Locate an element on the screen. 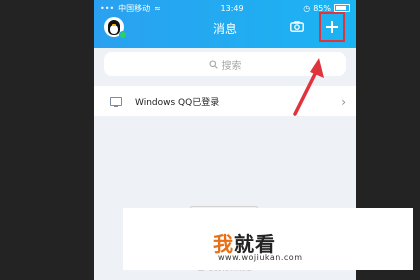 The image size is (420, 280). alarm-icon: ◷ is located at coordinates (307, 8).